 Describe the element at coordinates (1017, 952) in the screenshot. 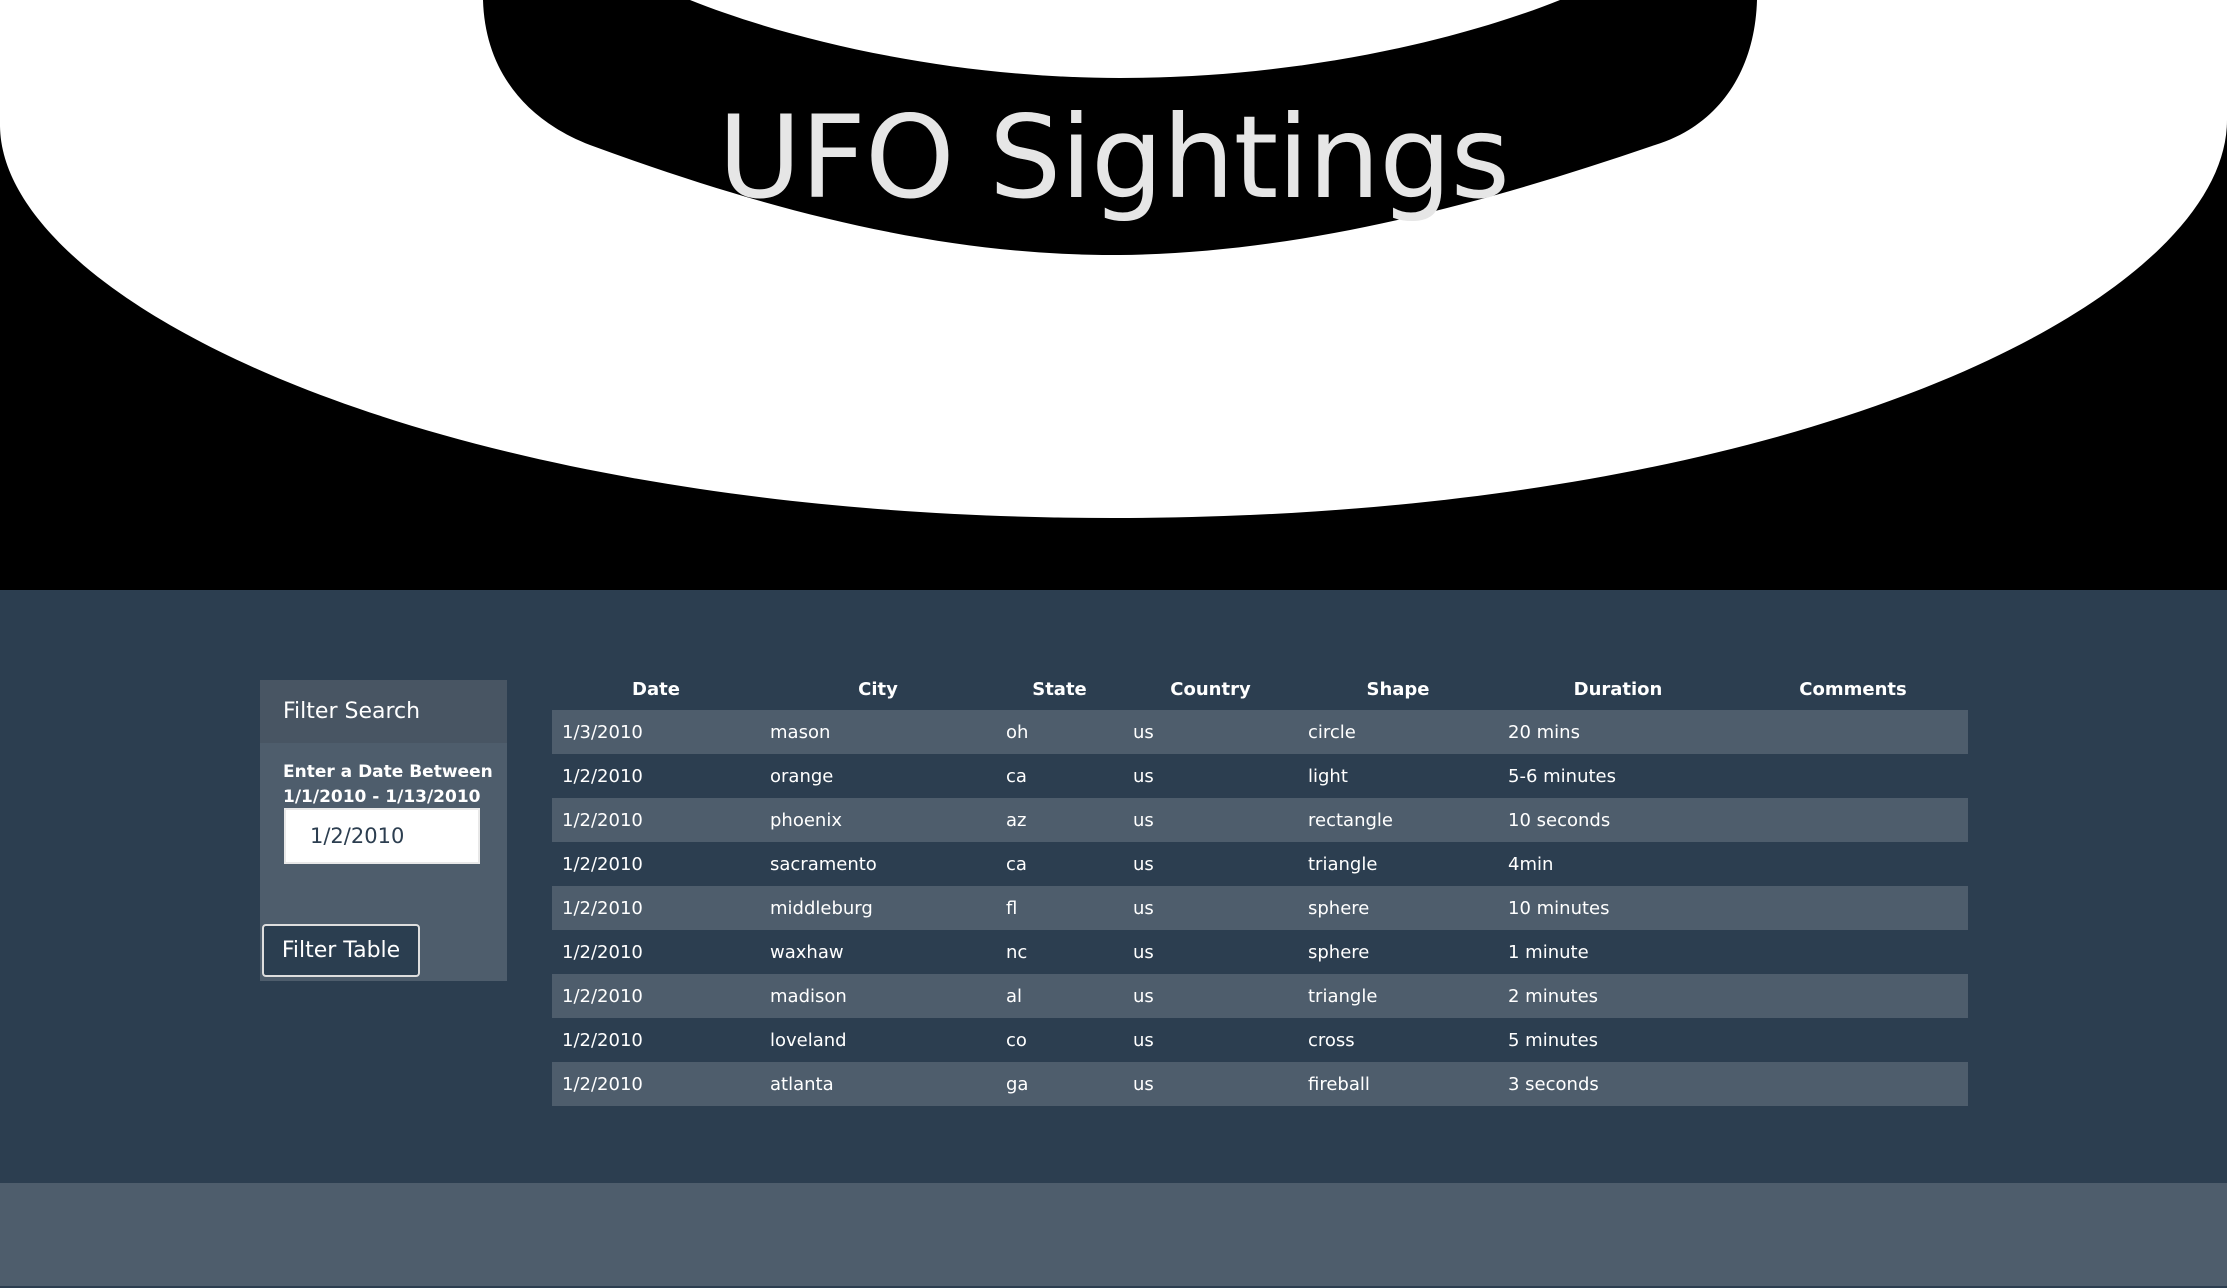

I see `cell-state: nc` at that location.